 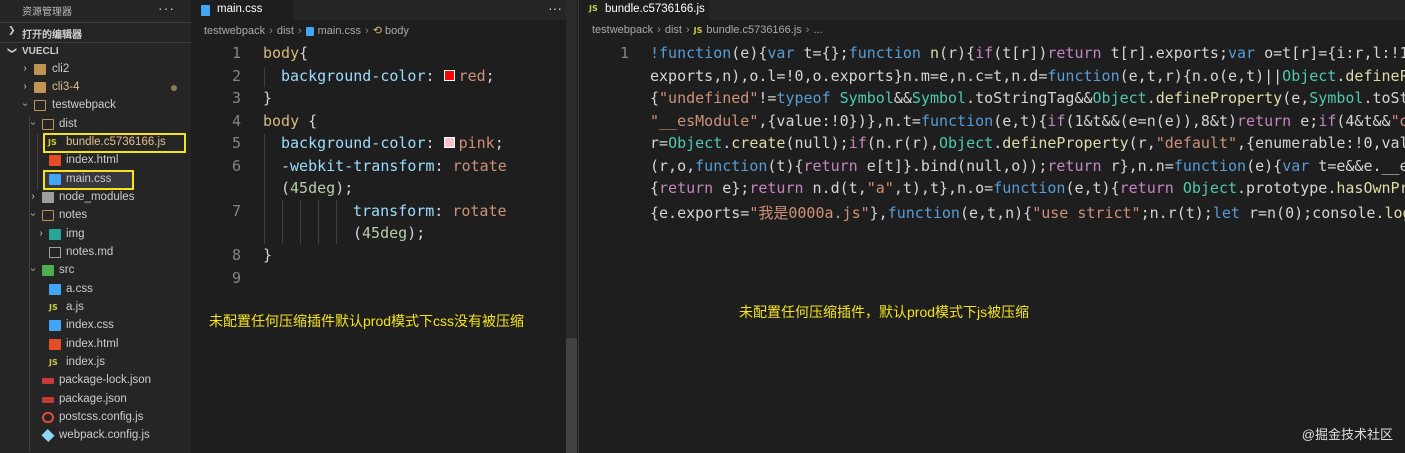 I want to click on tree-item-a-css: a.css, so click(x=95, y=290).